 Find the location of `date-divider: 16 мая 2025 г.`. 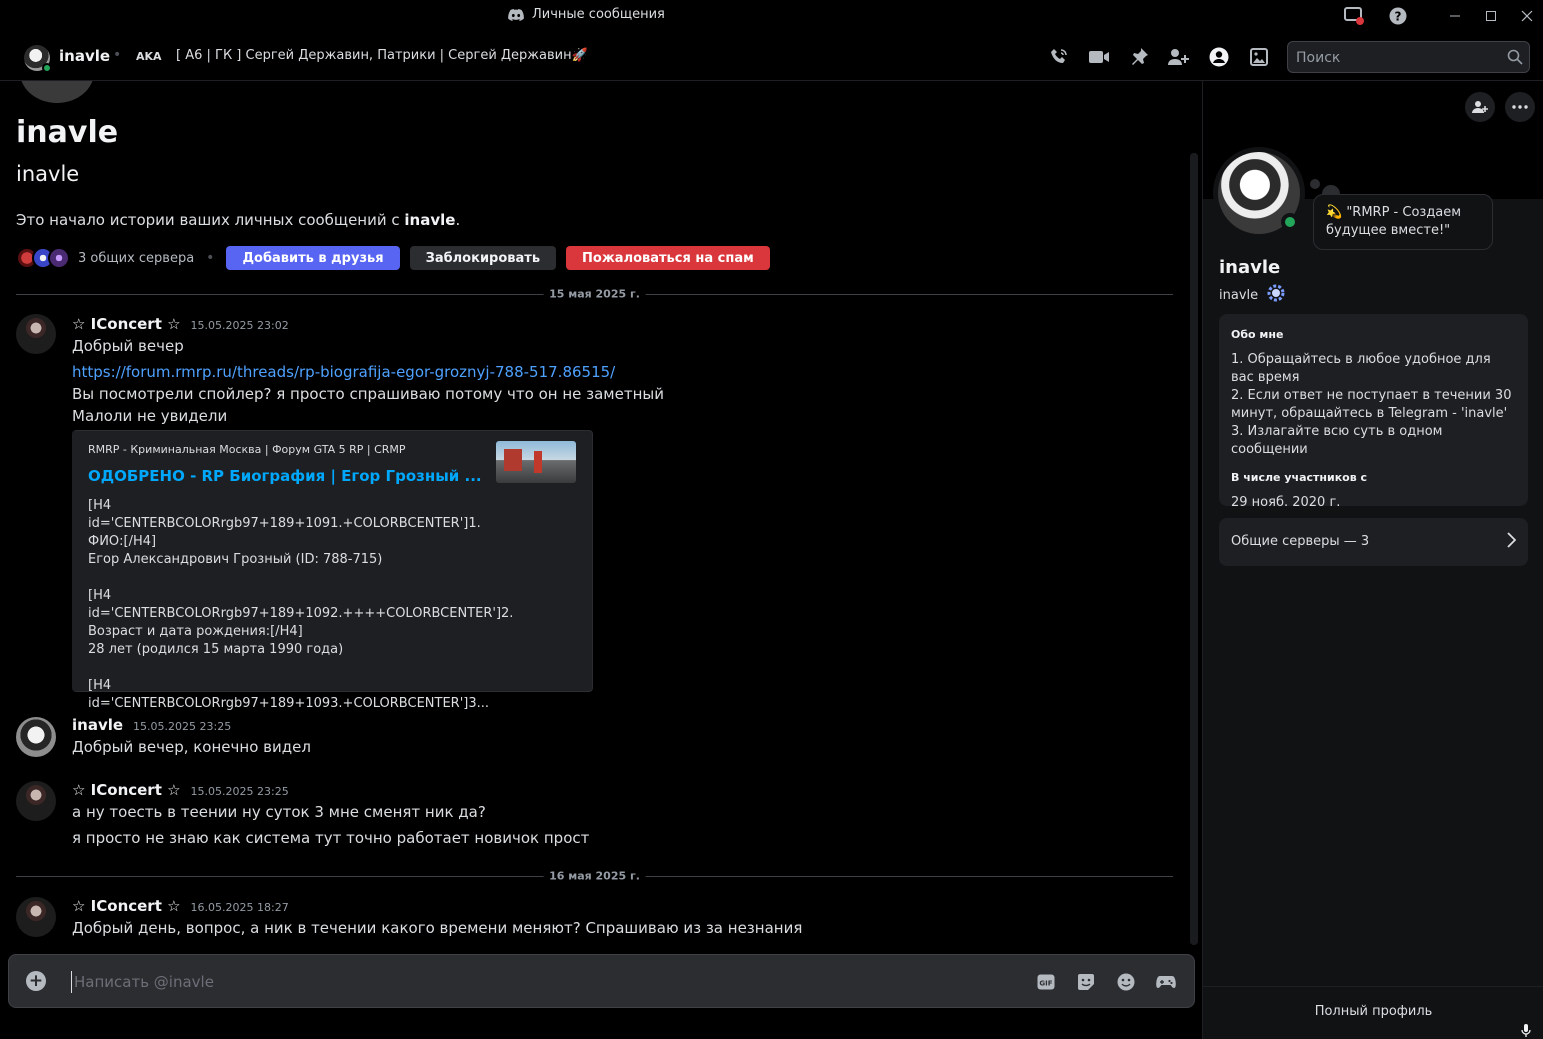

date-divider: 16 мая 2025 г. is located at coordinates (594, 876).